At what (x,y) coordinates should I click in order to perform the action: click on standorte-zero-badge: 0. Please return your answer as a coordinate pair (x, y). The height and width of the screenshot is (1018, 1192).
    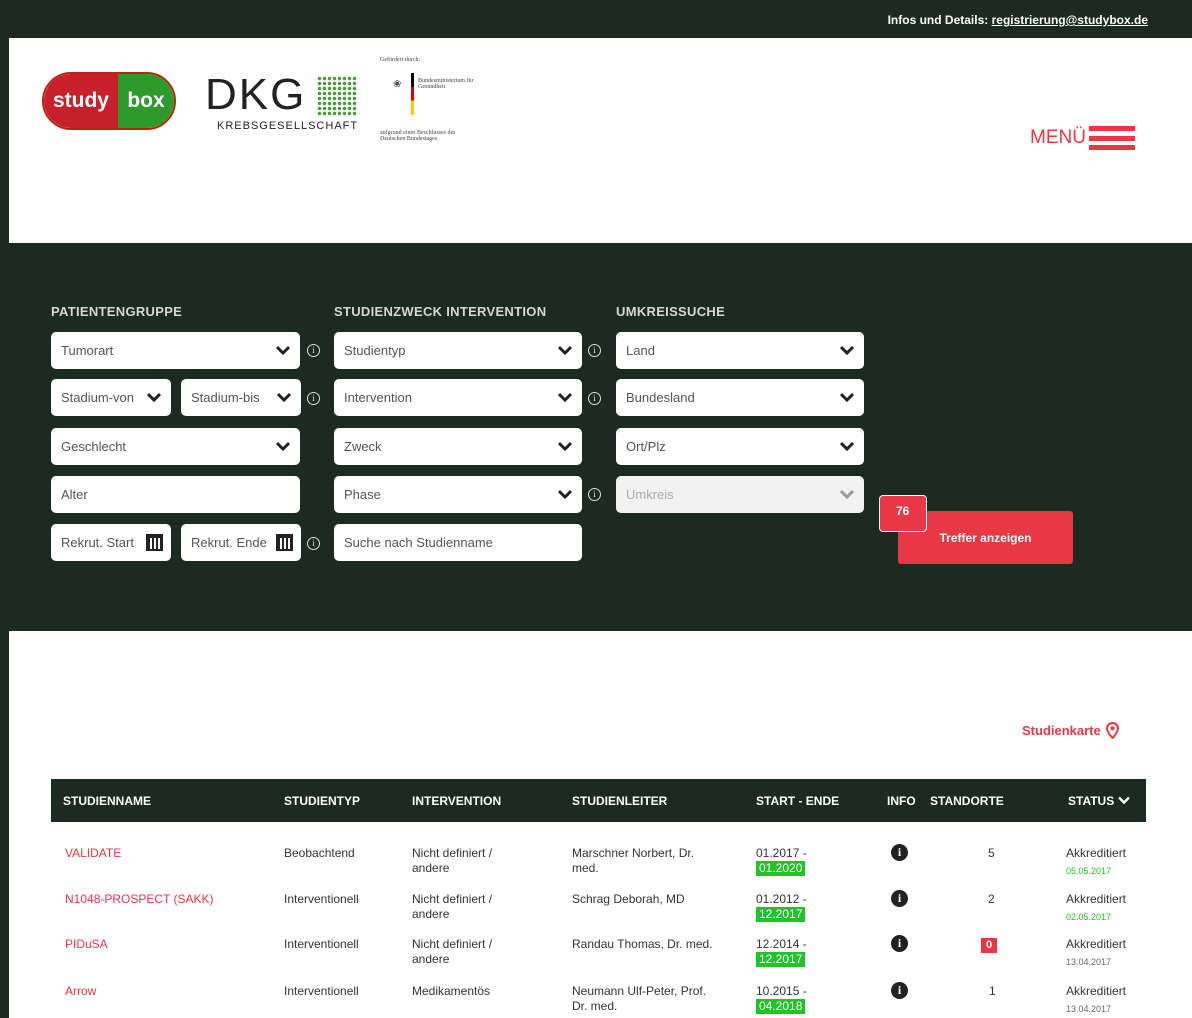
    Looking at the image, I should click on (989, 945).